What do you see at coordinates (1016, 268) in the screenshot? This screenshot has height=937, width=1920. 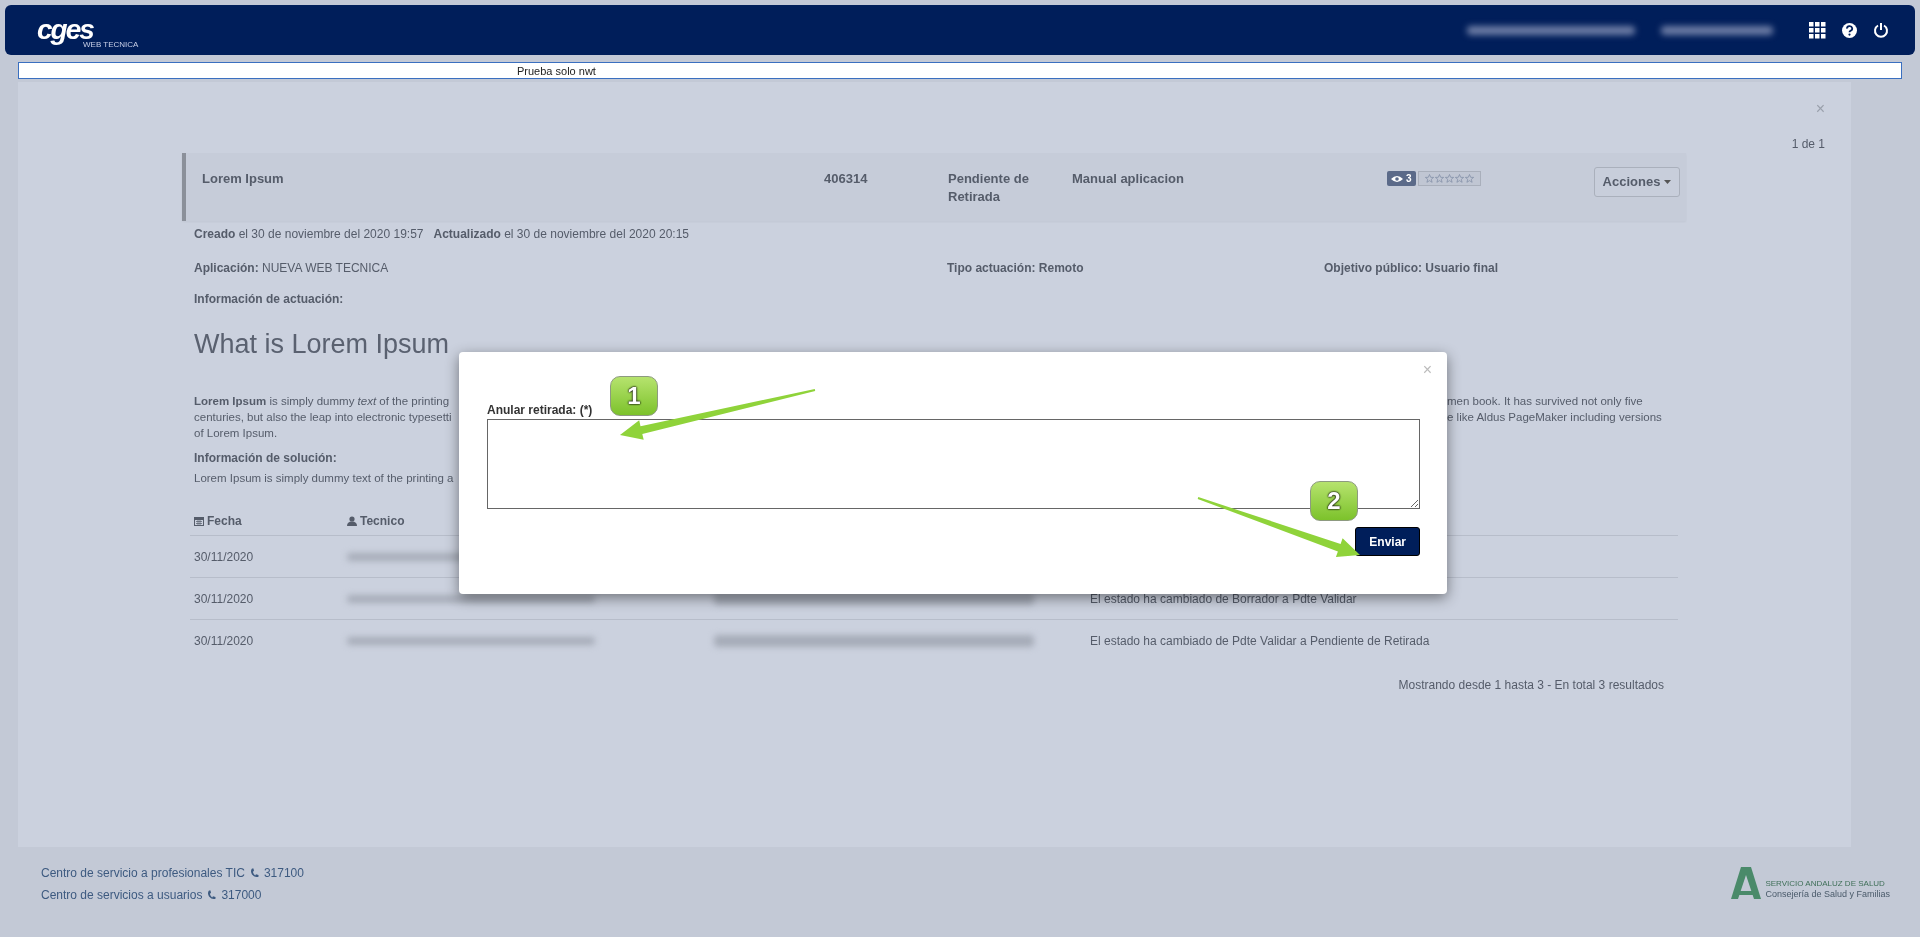 I see `field-text: Tipo actuación: Remoto` at bounding box center [1016, 268].